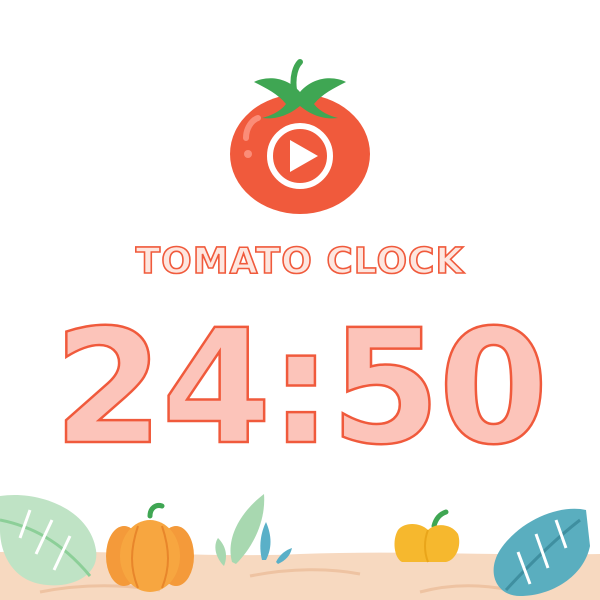 This screenshot has width=600, height=600. I want to click on pumpkin-icon, so click(150, 547).